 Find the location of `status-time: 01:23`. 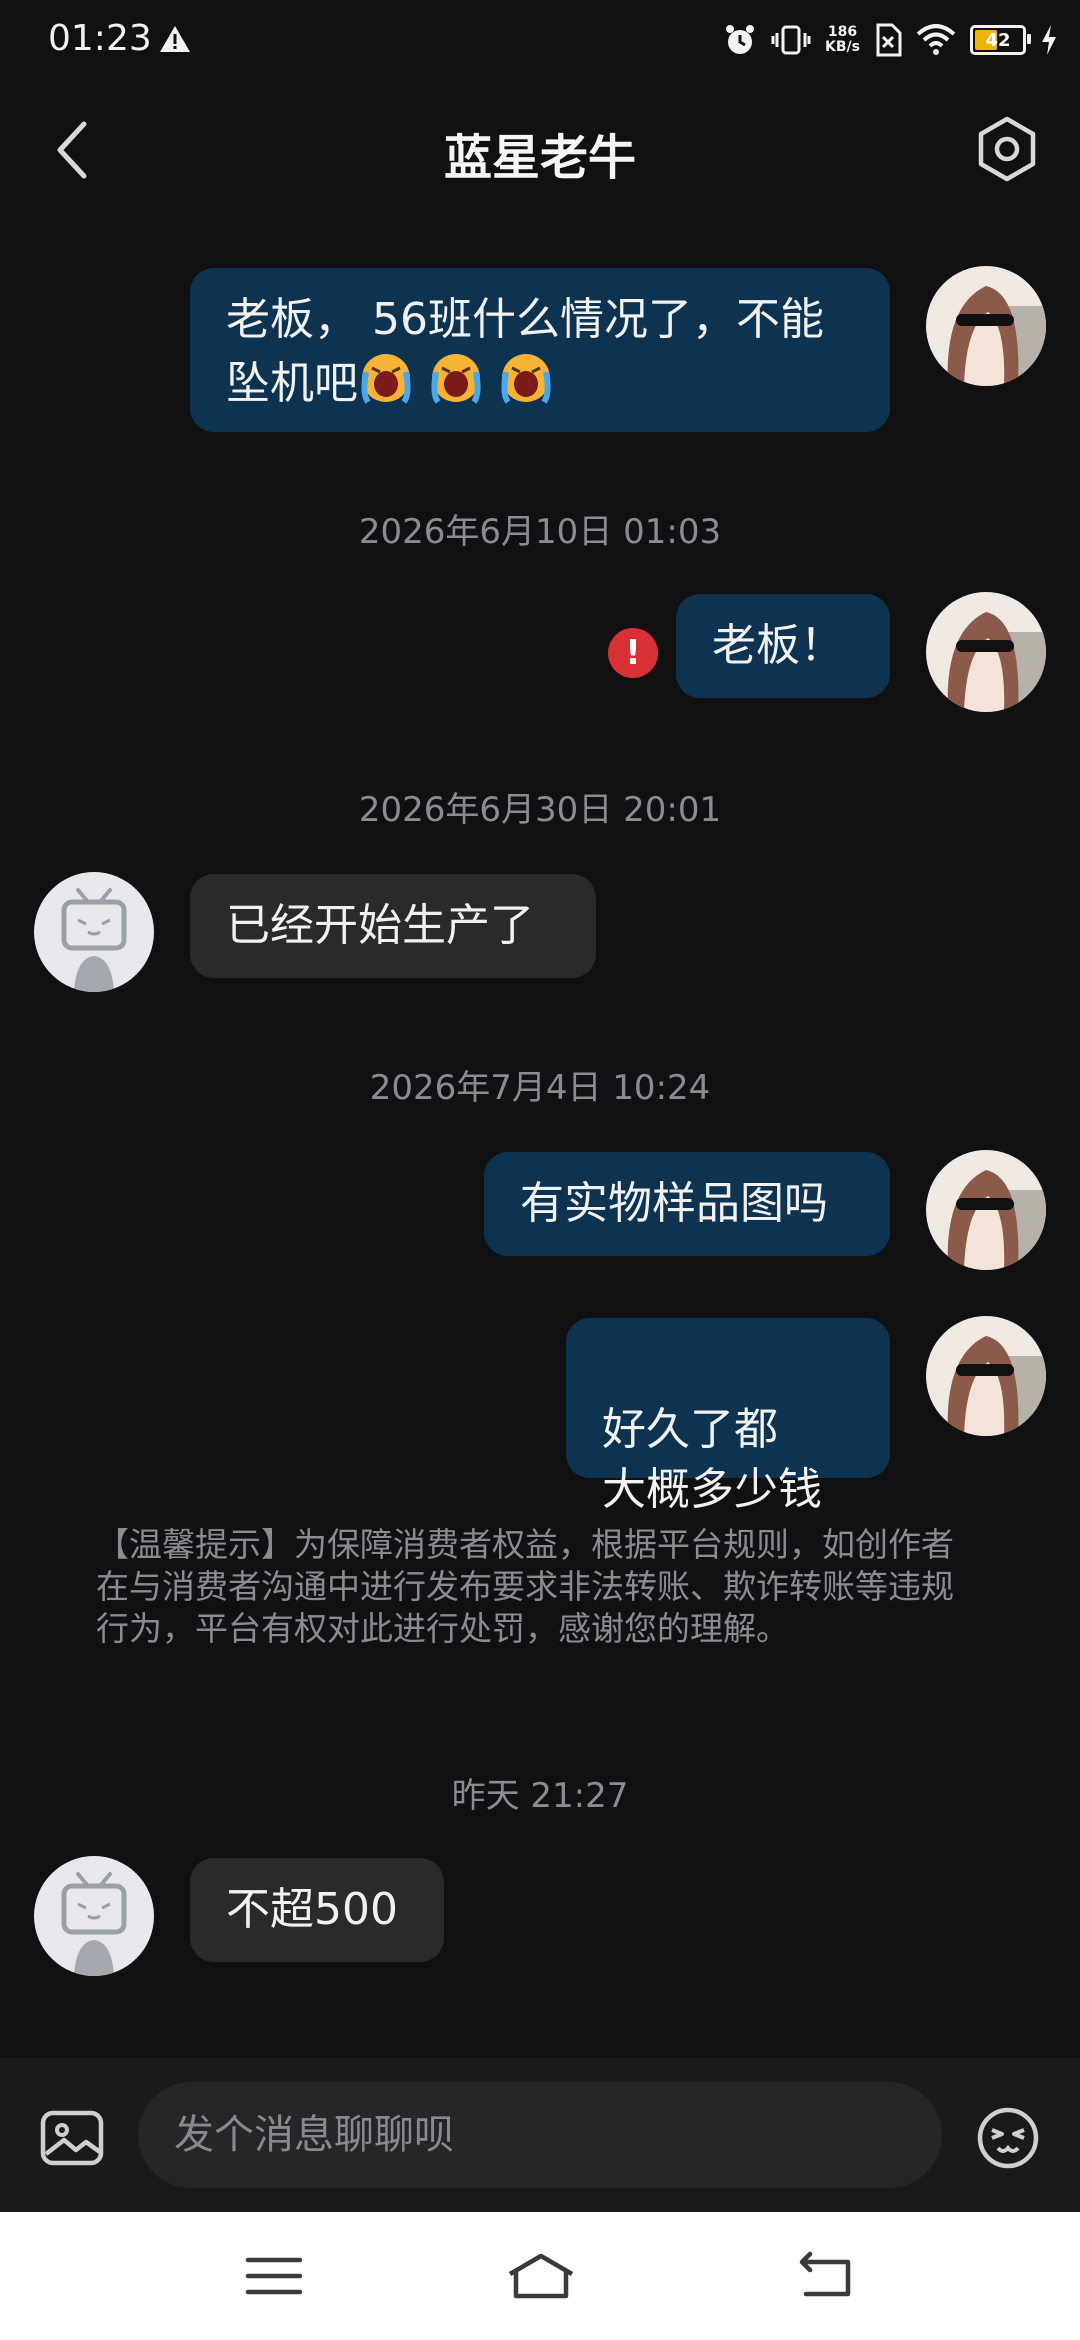

status-time: 01:23 is located at coordinates (100, 38).